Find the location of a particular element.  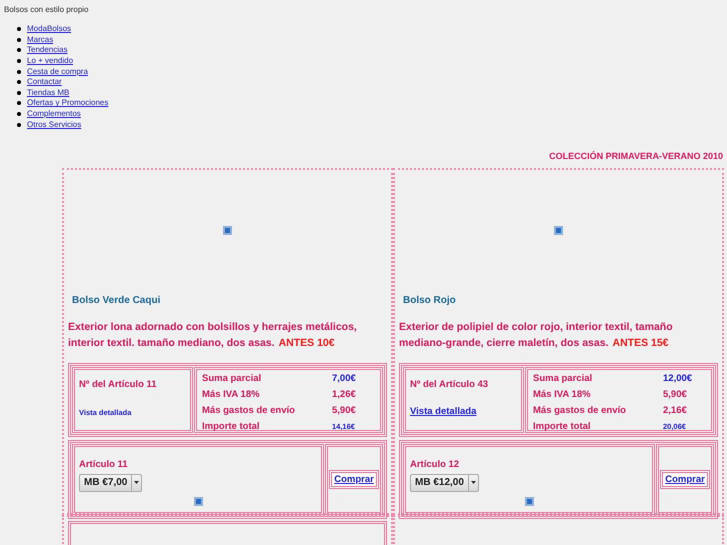

nav-link: Tiendas MB is located at coordinates (48, 93).